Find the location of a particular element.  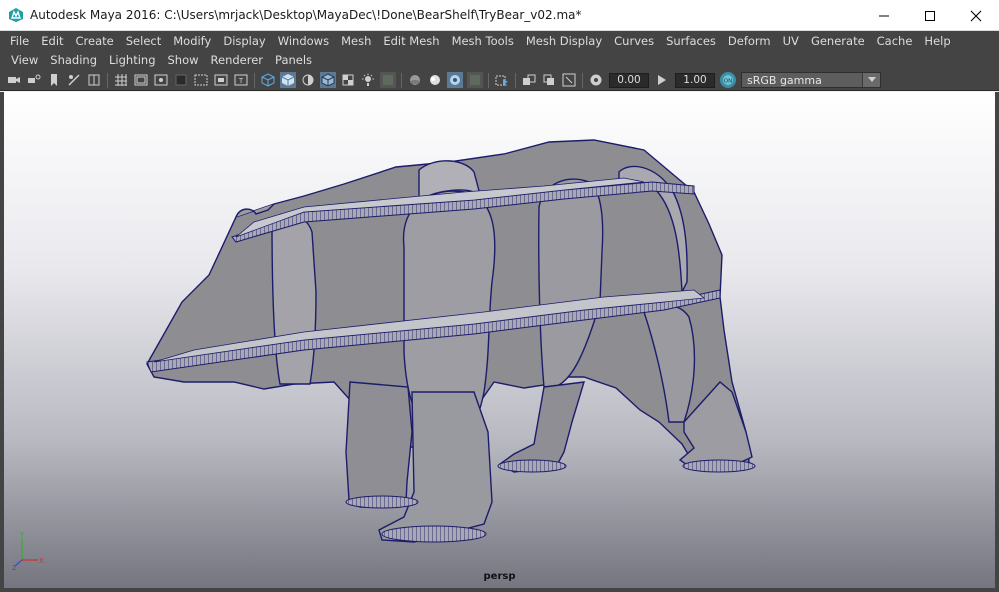

axis-label-z: Z is located at coordinates (14, 567).